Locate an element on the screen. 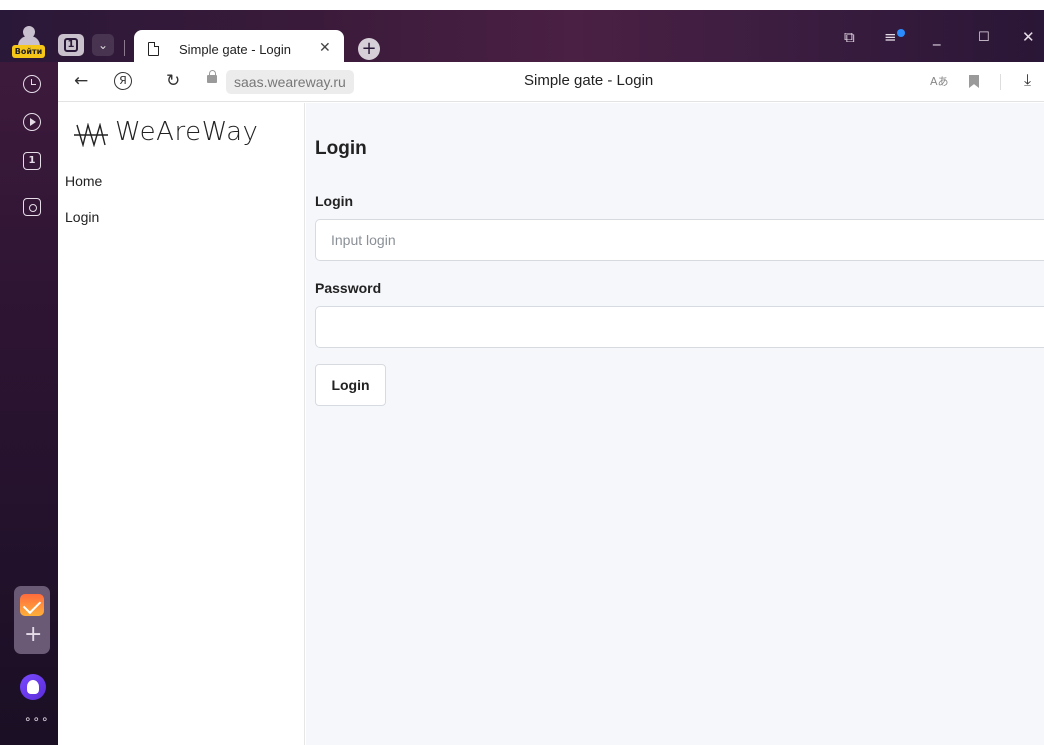 The image size is (1044, 745). brand-name: WeAreWay is located at coordinates (187, 132).